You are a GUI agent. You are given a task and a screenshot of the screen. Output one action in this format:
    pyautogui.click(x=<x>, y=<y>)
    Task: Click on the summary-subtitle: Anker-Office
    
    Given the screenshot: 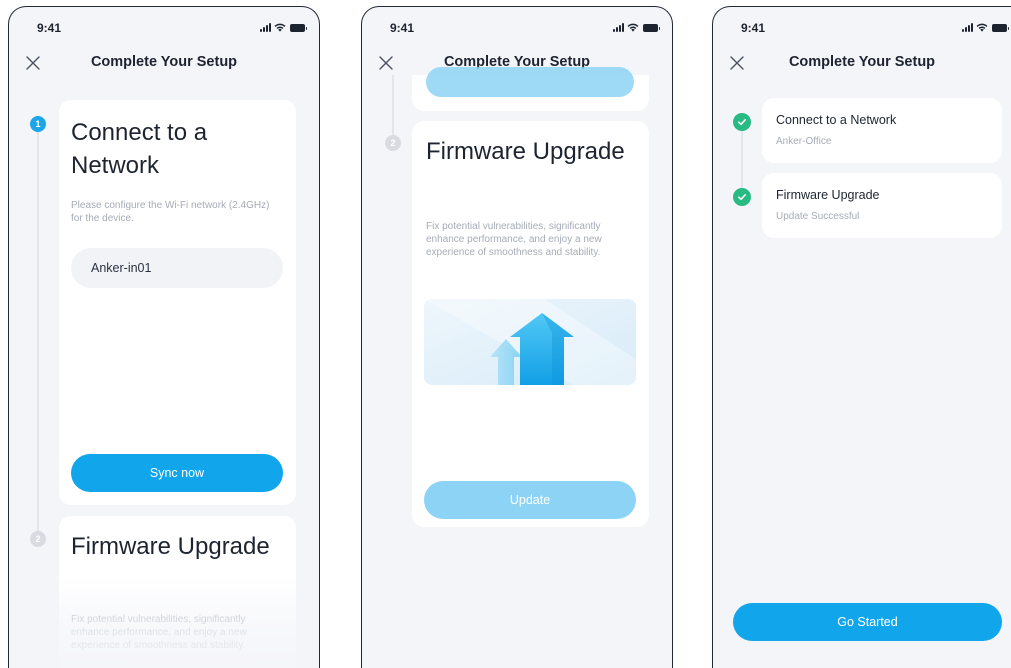 What is the action you would take?
    pyautogui.click(x=804, y=141)
    